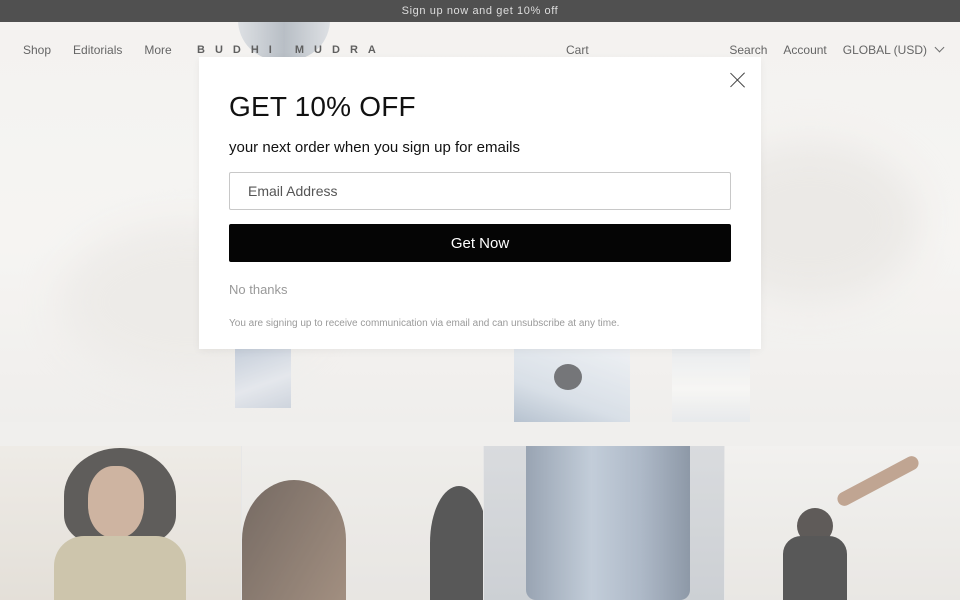 The image size is (960, 600). What do you see at coordinates (322, 106) in the screenshot?
I see `modal-title: GET 10% OFF` at bounding box center [322, 106].